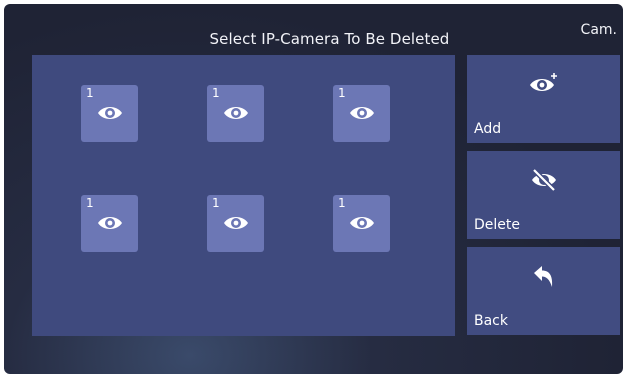 The width and height of the screenshot is (627, 378). I want to click on back-button: Back, so click(543, 291).